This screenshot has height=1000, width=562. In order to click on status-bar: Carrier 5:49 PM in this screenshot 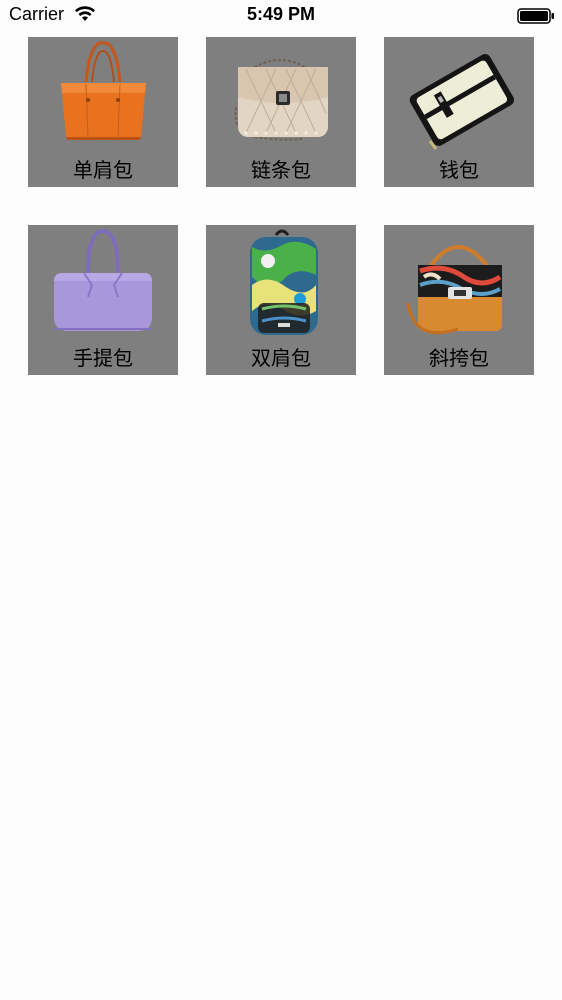, I will do `click(281, 16)`.